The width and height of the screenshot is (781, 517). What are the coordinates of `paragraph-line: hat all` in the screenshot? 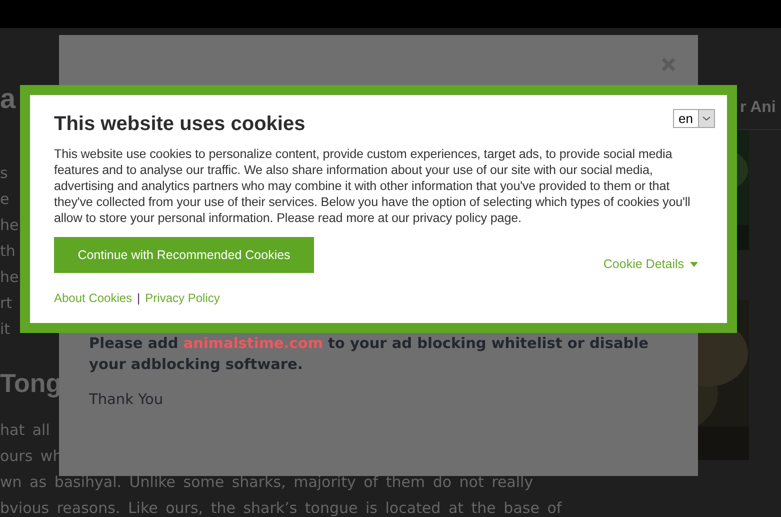 It's located at (25, 430).